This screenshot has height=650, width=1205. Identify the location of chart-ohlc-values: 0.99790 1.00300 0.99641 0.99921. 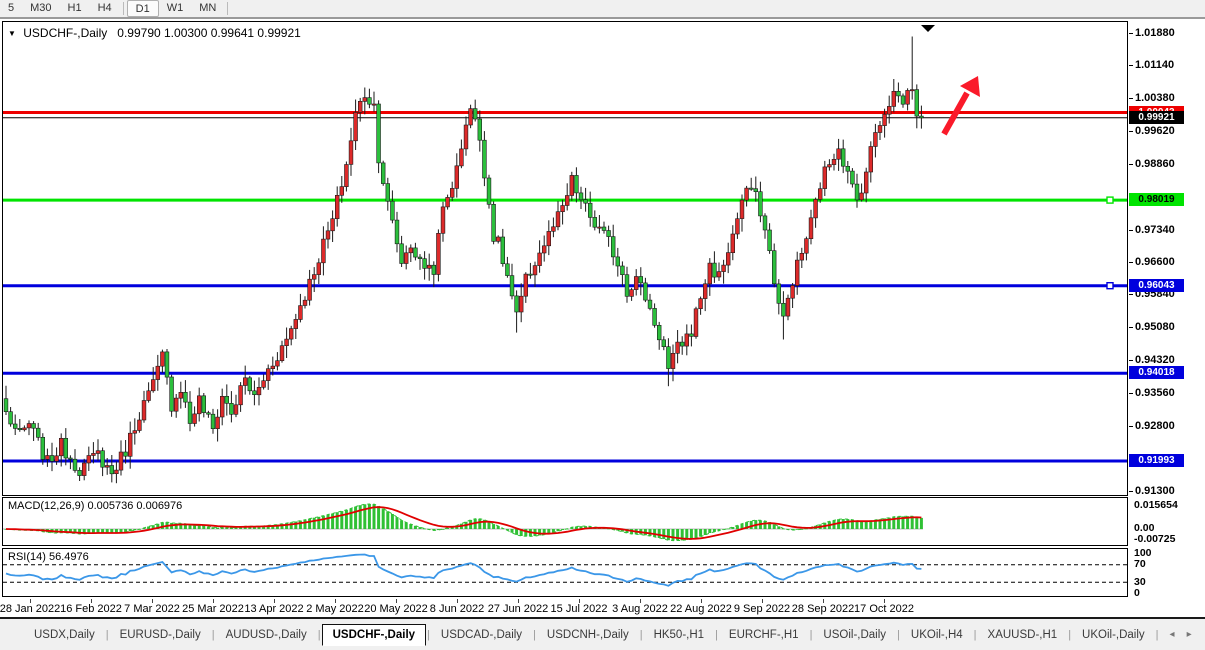
(209, 33).